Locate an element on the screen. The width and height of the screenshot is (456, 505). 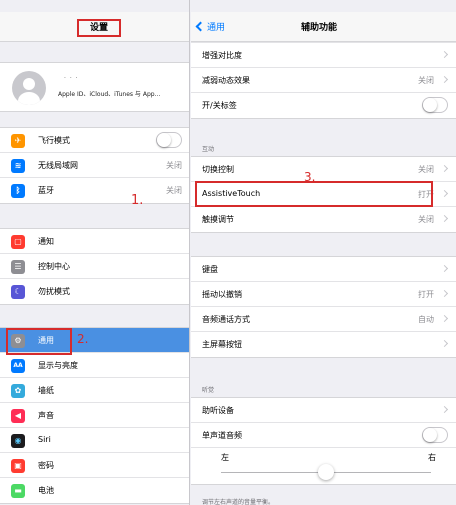
sidebar-item-label: 墙纸 is located at coordinates (46, 390).